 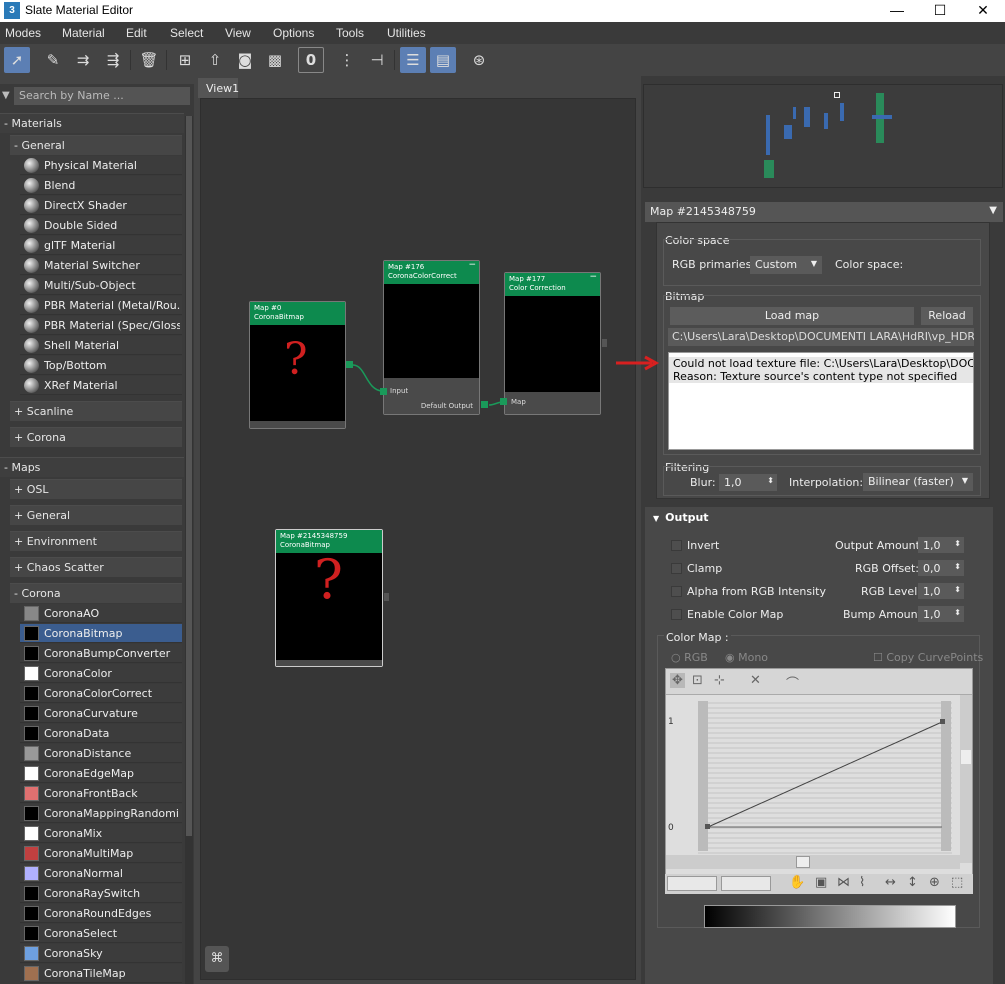 What do you see at coordinates (297, 365) in the screenshot?
I see `node-map-0: Map #0 CoronaBitmap ?` at bounding box center [297, 365].